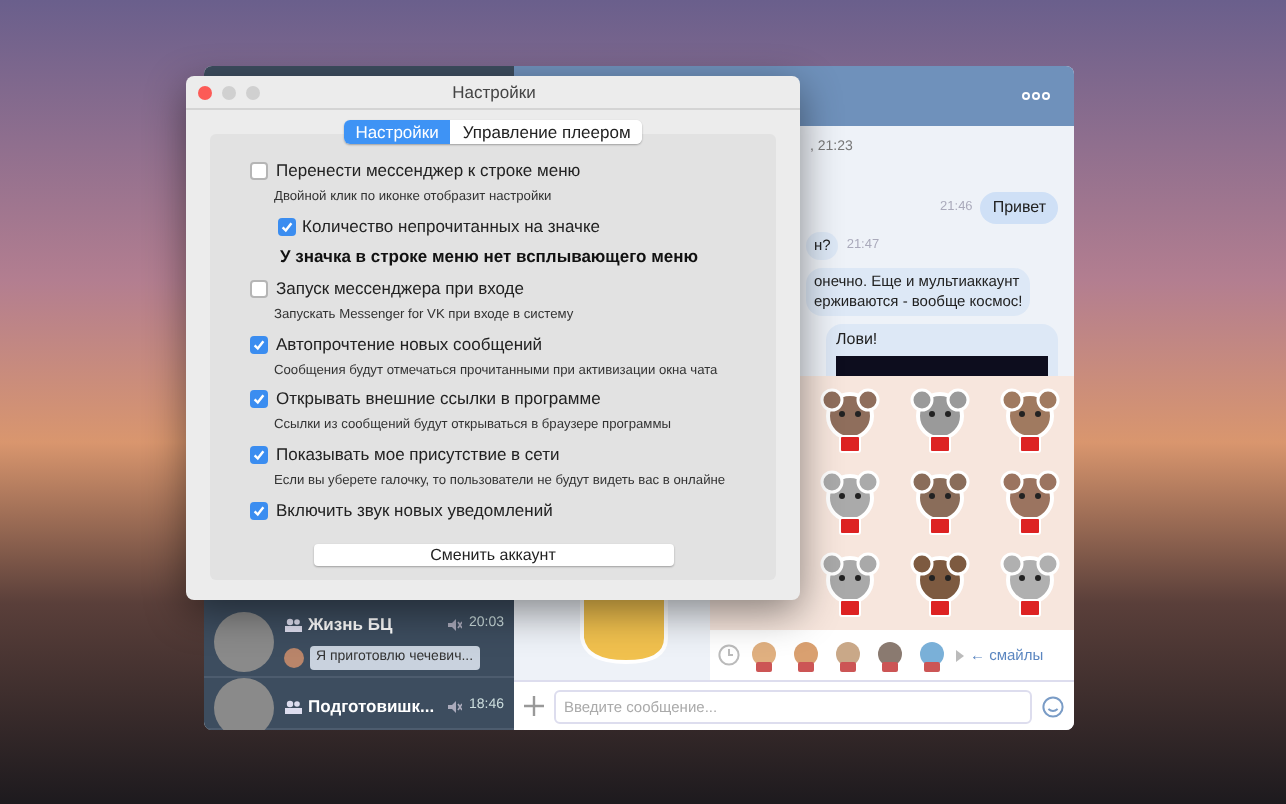 This screenshot has width=1286, height=804. Describe the element at coordinates (534, 706) in the screenshot. I see `plus-icon` at that location.